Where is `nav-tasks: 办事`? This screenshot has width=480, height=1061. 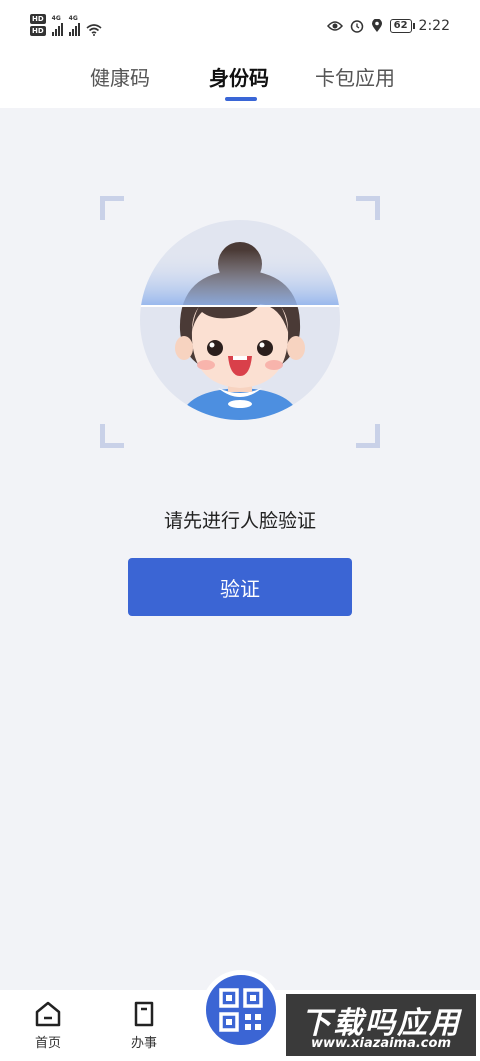 nav-tasks: 办事 is located at coordinates (144, 1025).